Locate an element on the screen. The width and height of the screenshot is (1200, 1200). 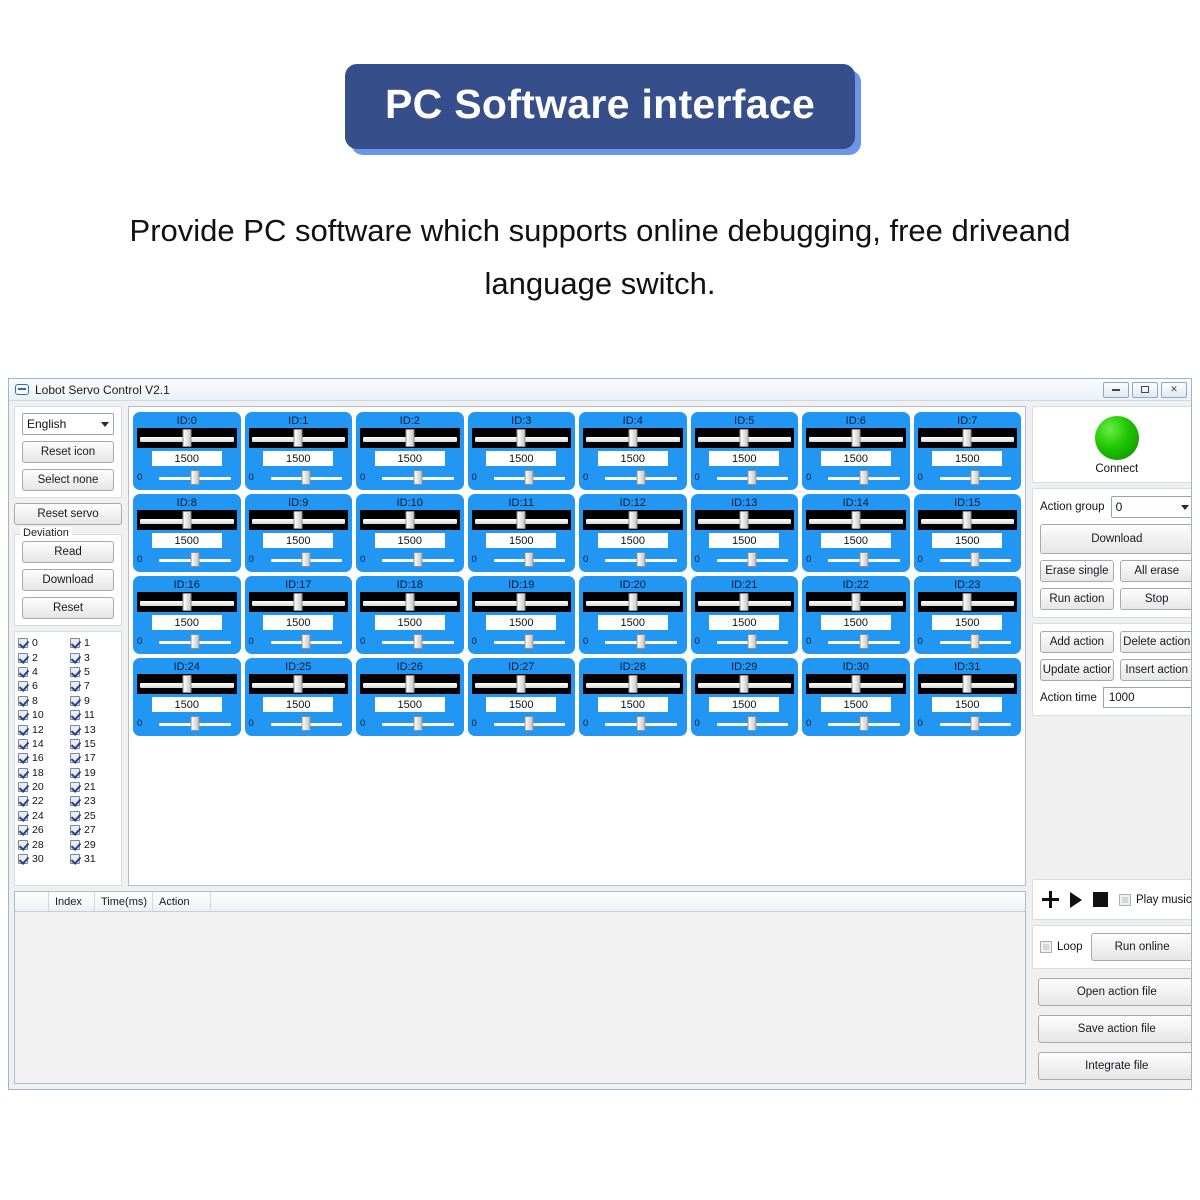
servo-checkbox-19: 19 is located at coordinates (94, 773).